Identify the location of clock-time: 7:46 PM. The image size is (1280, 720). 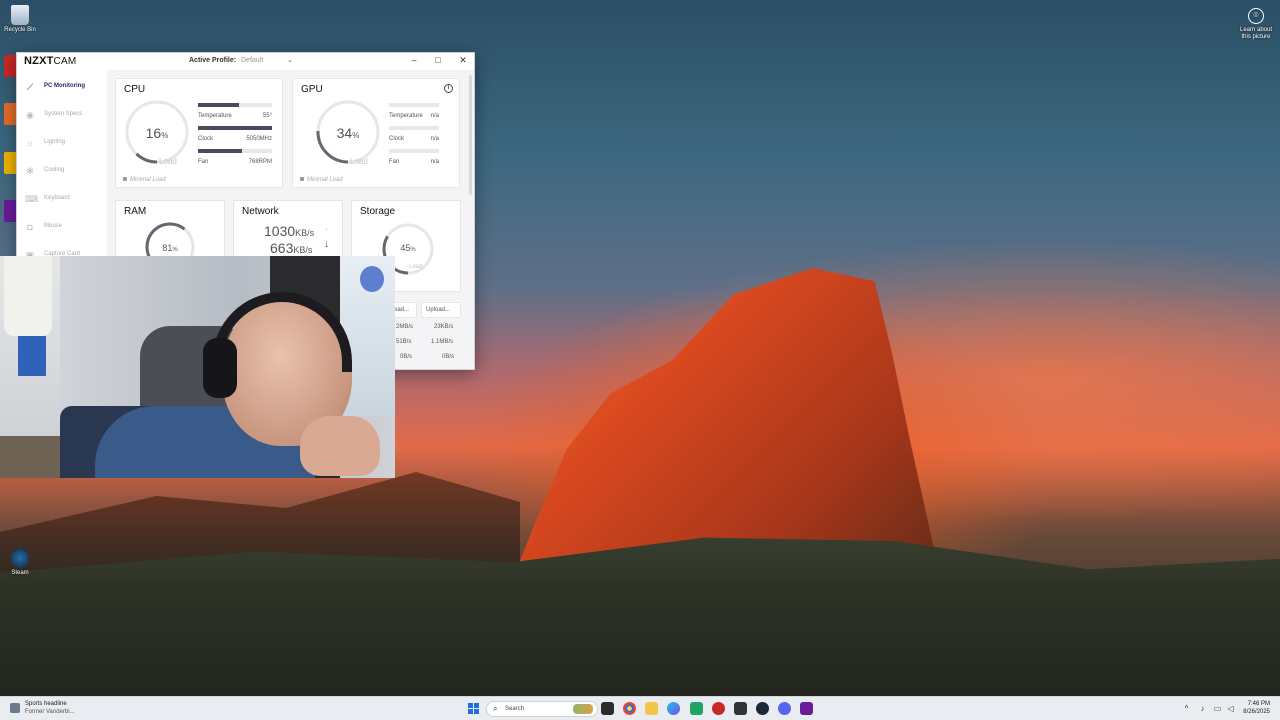
(1253, 704).